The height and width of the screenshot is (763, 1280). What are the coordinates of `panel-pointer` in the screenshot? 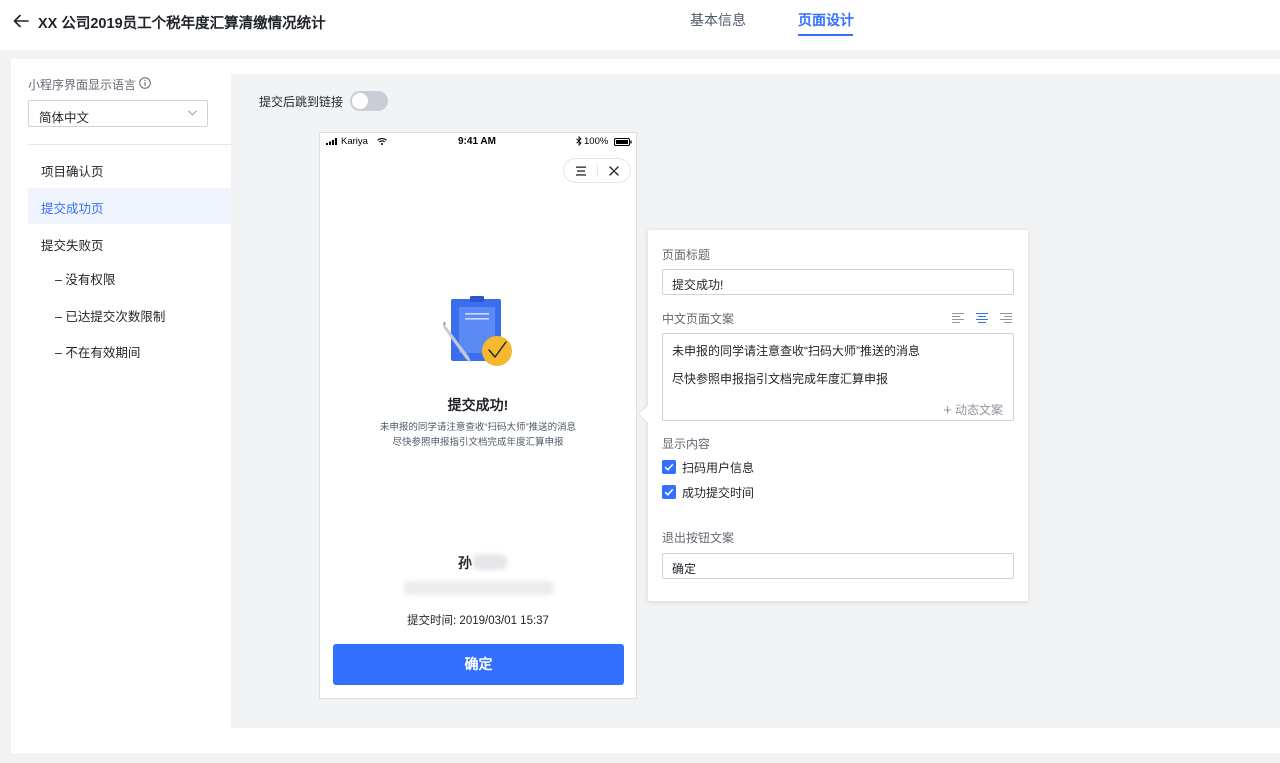 It's located at (648, 414).